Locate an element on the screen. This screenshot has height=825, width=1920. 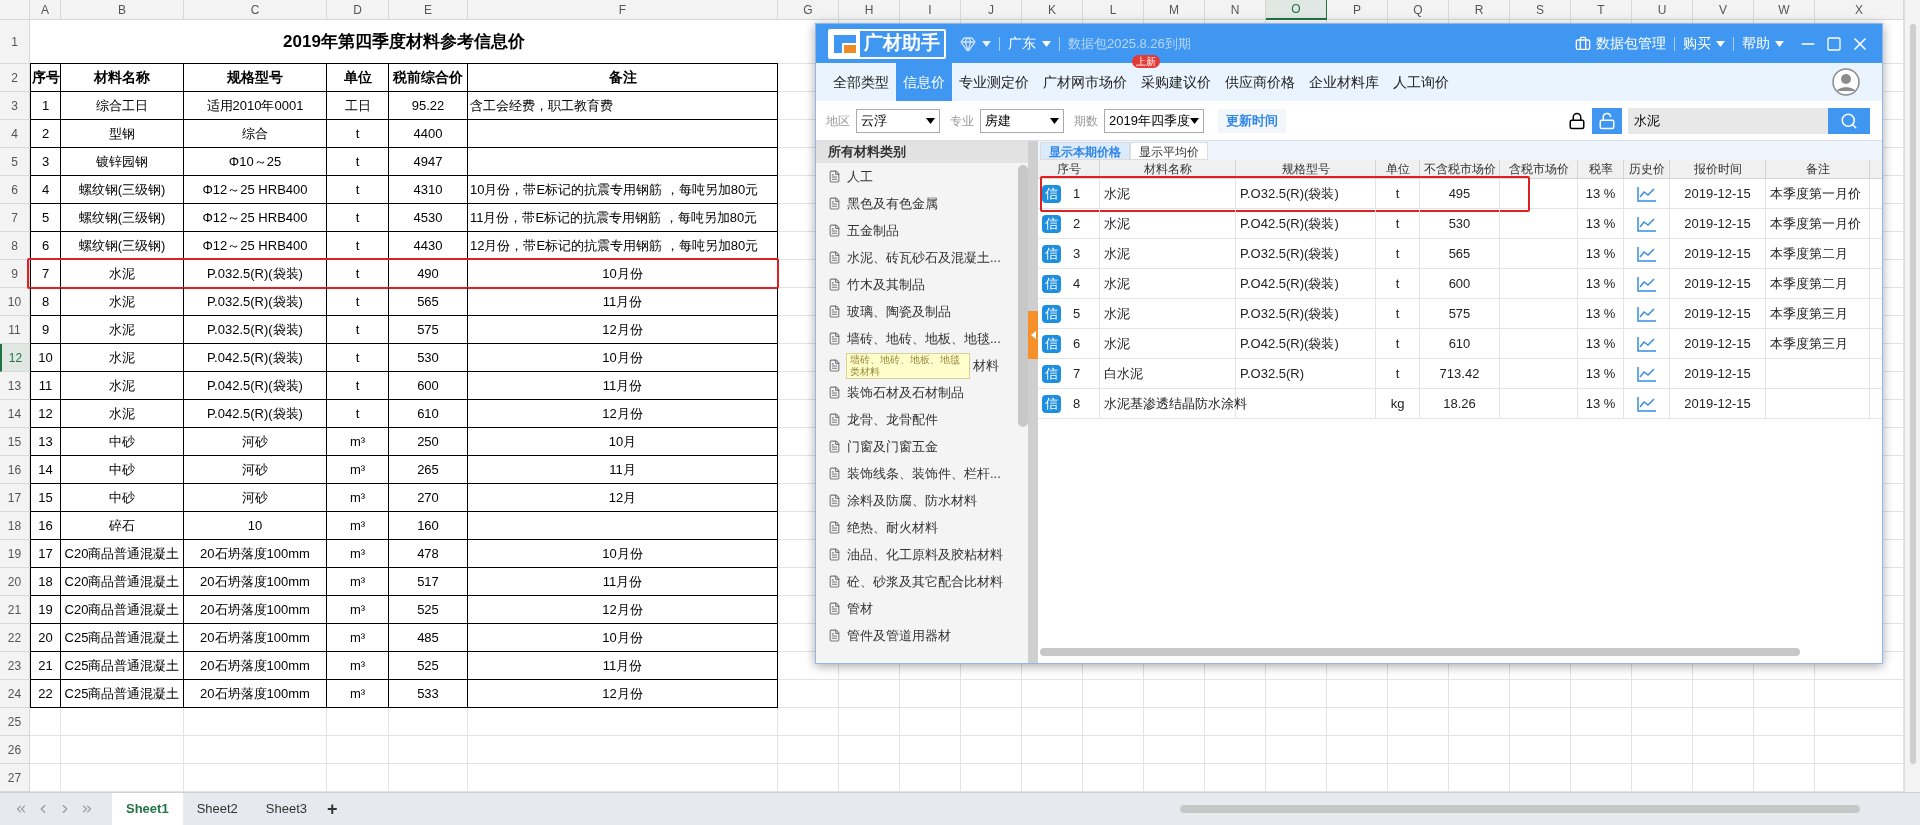
column-letter: M is located at coordinates (1174, 10).